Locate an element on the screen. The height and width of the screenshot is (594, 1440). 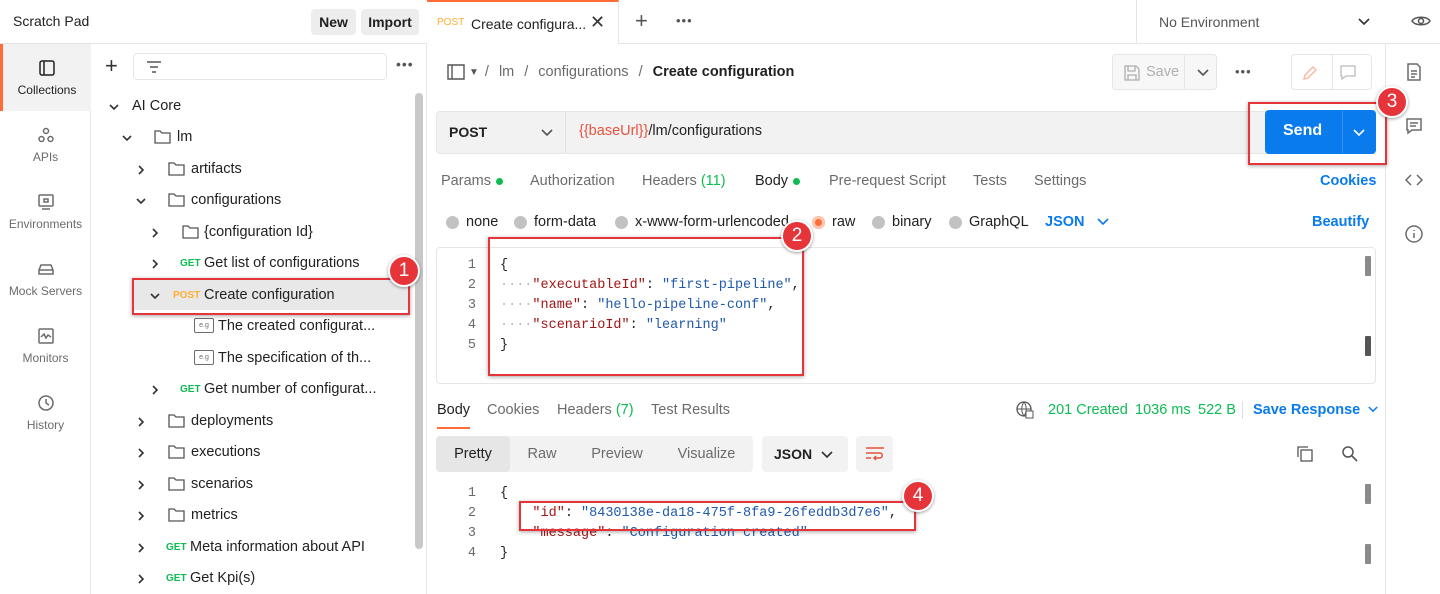
documentation-icon is located at coordinates (1414, 72).